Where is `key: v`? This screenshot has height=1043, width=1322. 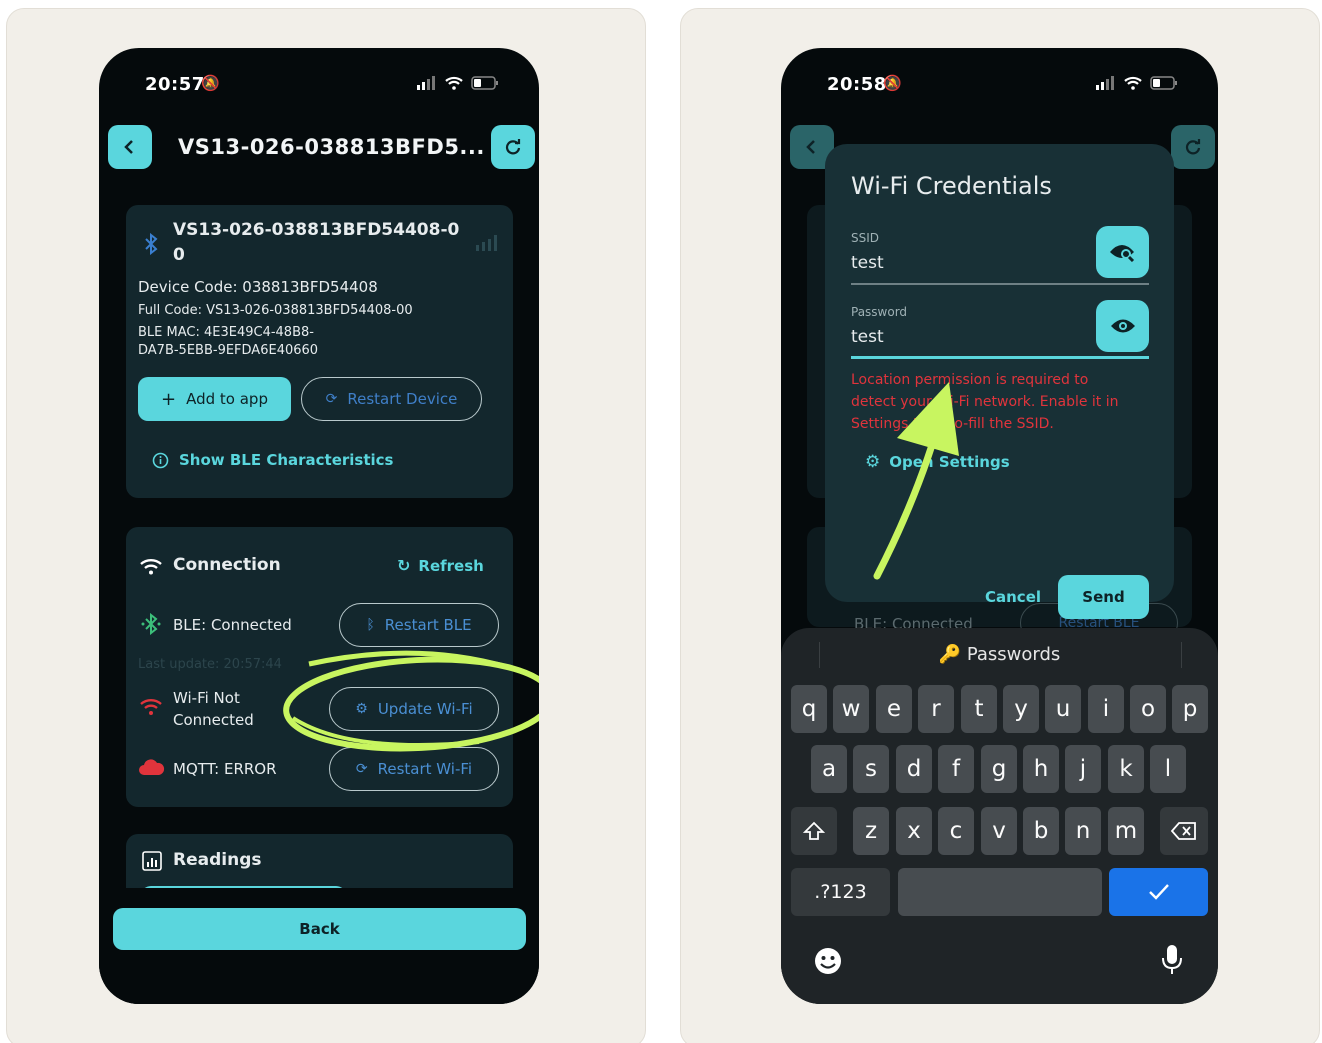 key: v is located at coordinates (999, 831).